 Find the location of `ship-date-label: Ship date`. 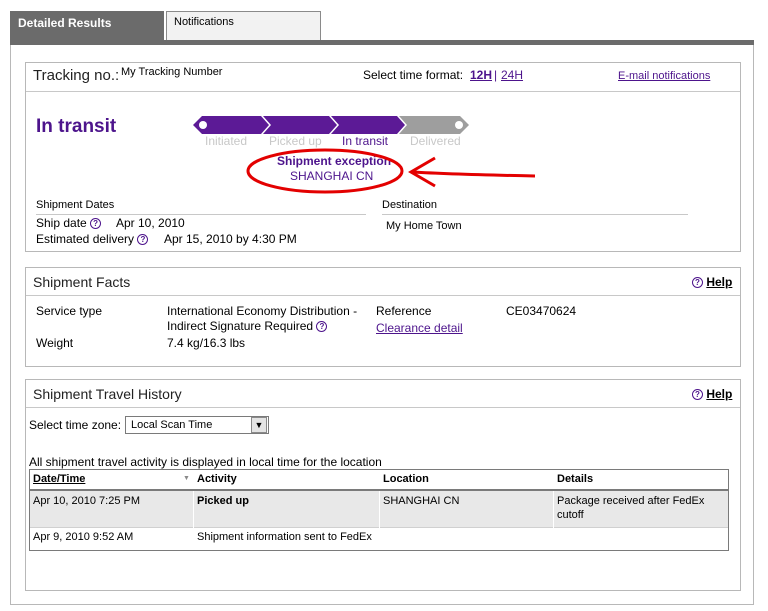

ship-date-label: Ship date is located at coordinates (61, 223).